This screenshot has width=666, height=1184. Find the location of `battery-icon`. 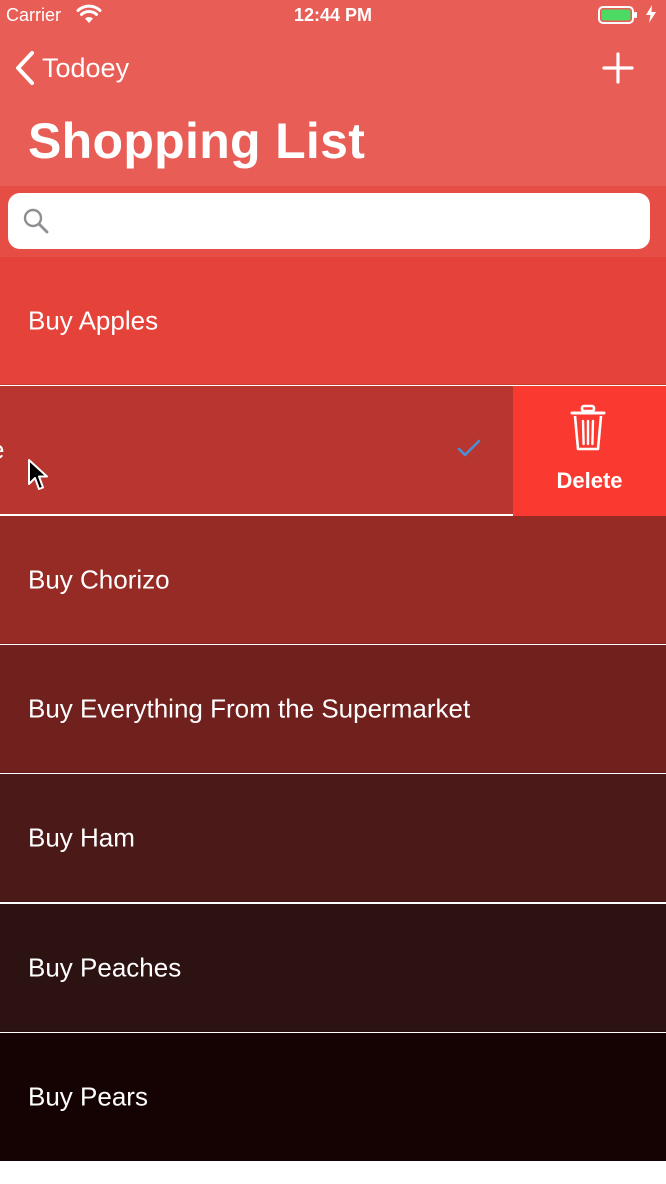

battery-icon is located at coordinates (617, 15).